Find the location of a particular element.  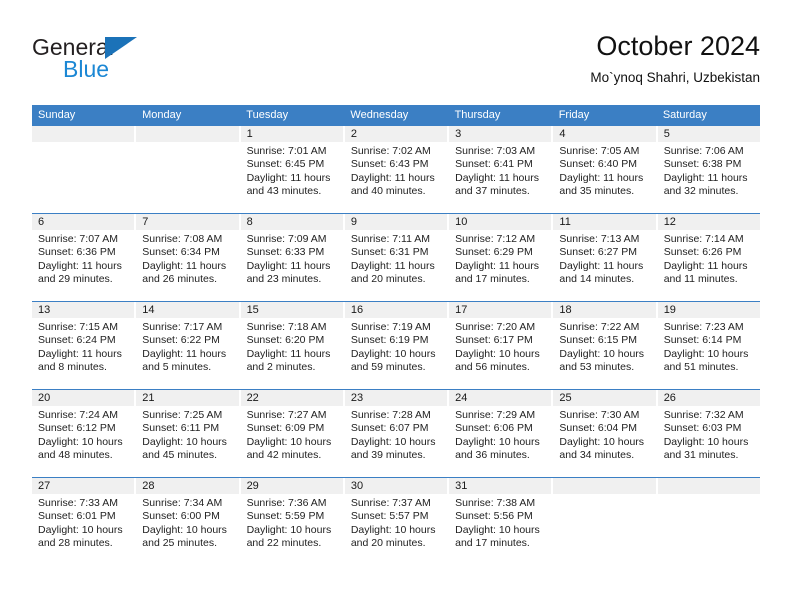

sunrise-text: Sunrise: 7:33 AM is located at coordinates (78, 503).